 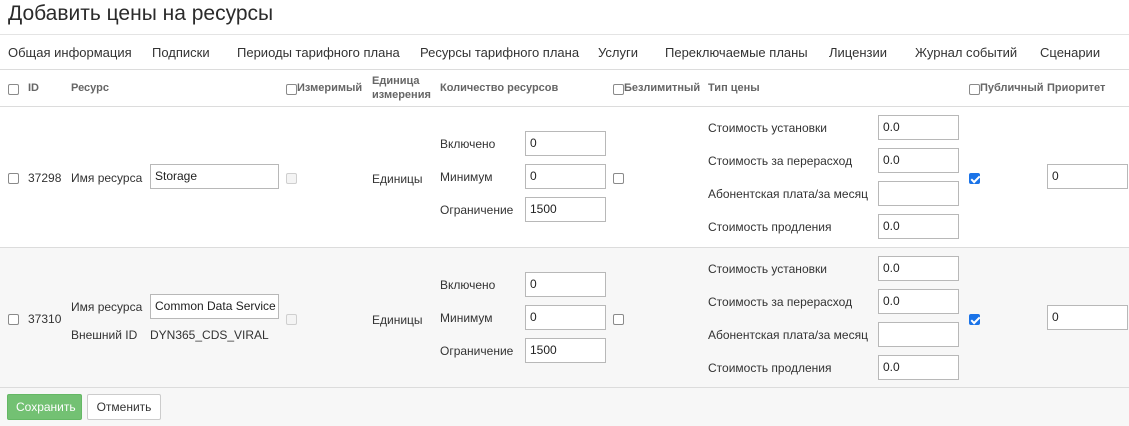 I want to click on public-all-checkbox, so click(x=974, y=89).